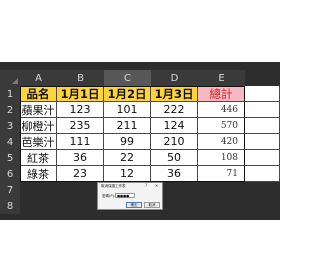 This screenshot has height=280, width=320. What do you see at coordinates (127, 110) in the screenshot?
I see `table-cell: 101` at bounding box center [127, 110].